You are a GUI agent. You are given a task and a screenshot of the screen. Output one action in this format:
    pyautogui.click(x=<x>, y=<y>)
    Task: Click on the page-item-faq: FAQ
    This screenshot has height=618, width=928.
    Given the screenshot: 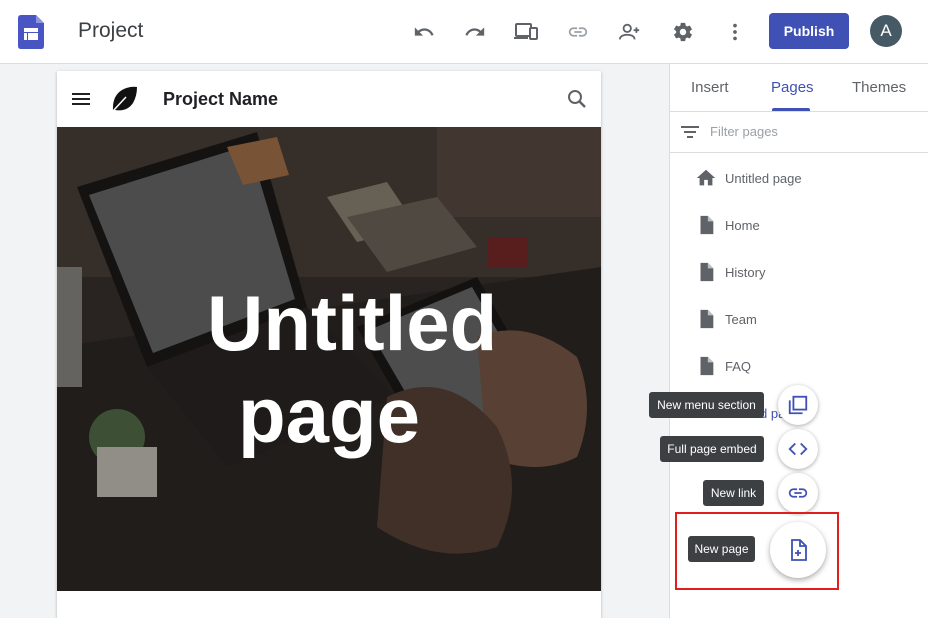 What is the action you would take?
    pyautogui.click(x=799, y=367)
    